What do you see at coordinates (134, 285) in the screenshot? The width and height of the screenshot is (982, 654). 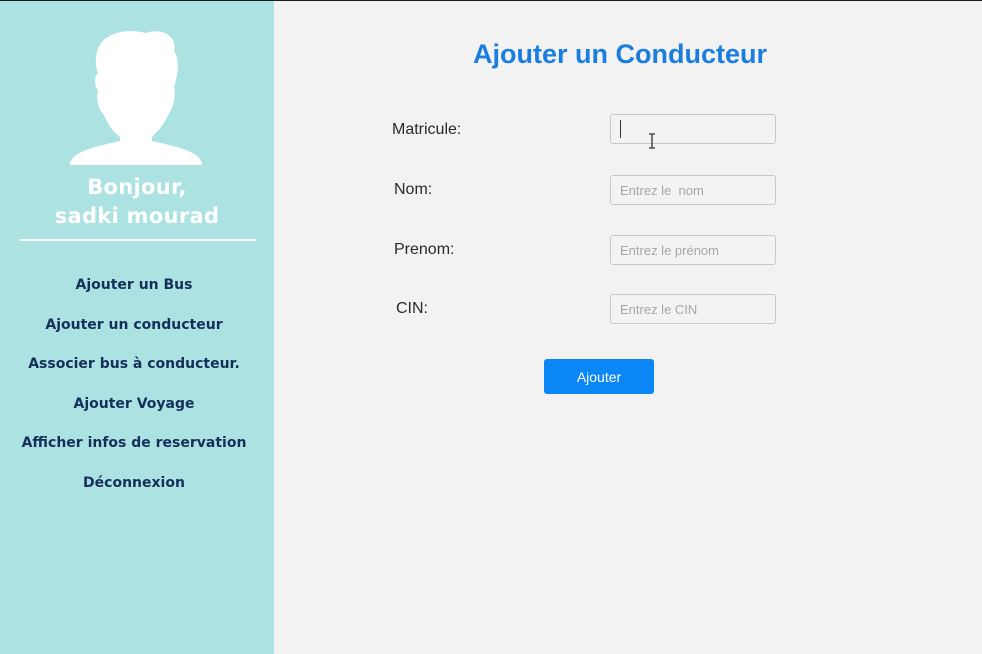 I see `sidebar-item-ajouter-bus: Ajouter un Bus` at bounding box center [134, 285].